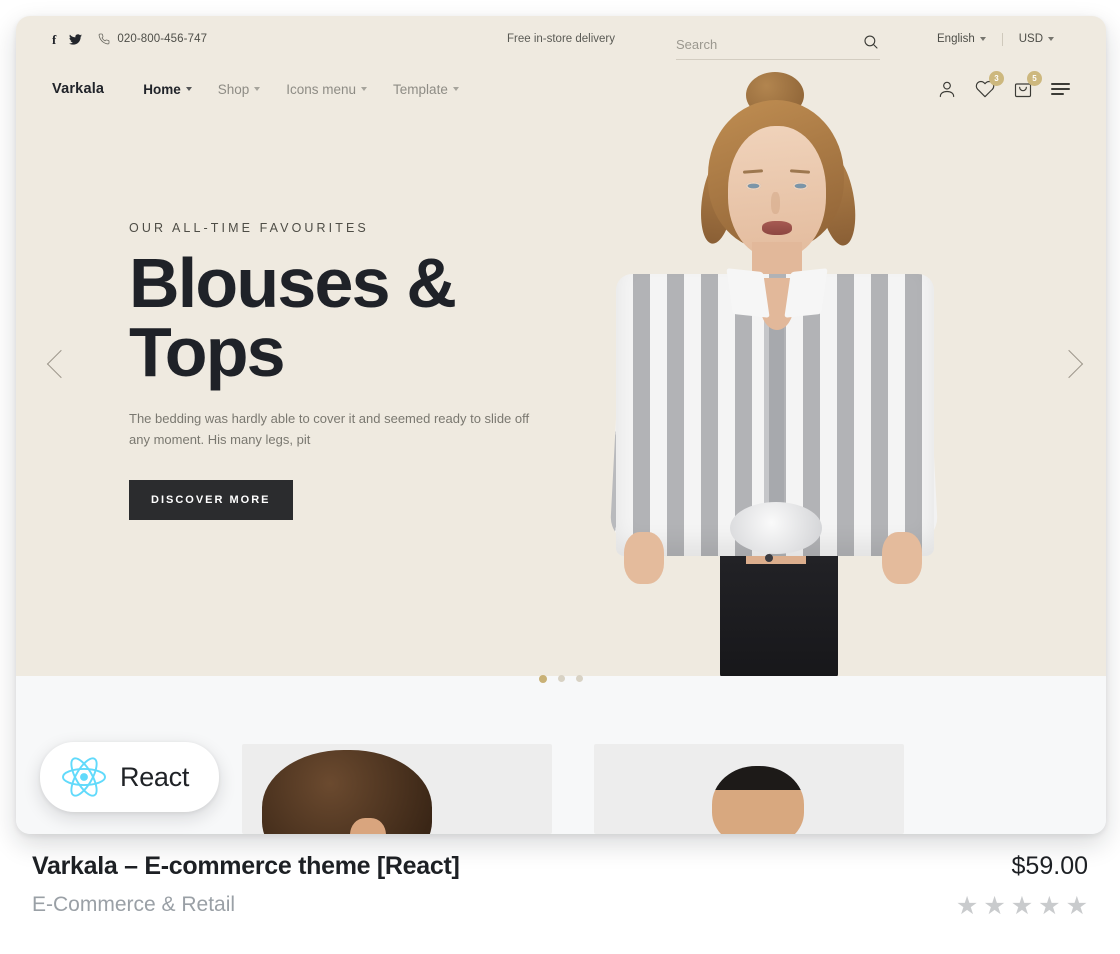 This screenshot has height=954, width=1120. Describe the element at coordinates (54, 39) in the screenshot. I see `facebook-icon: f` at that location.